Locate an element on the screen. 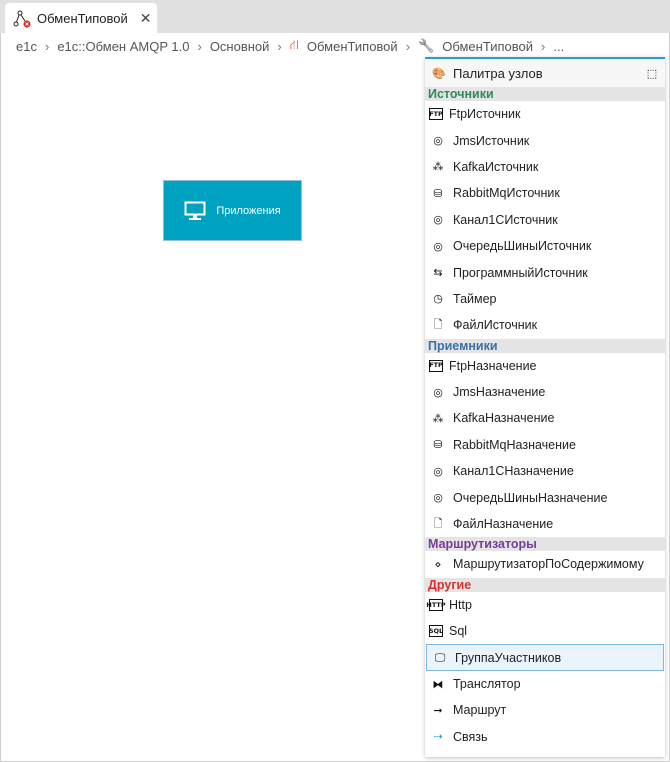 The width and height of the screenshot is (670, 762). palette-item: ◎ Канал1СНазначение is located at coordinates (545, 471).